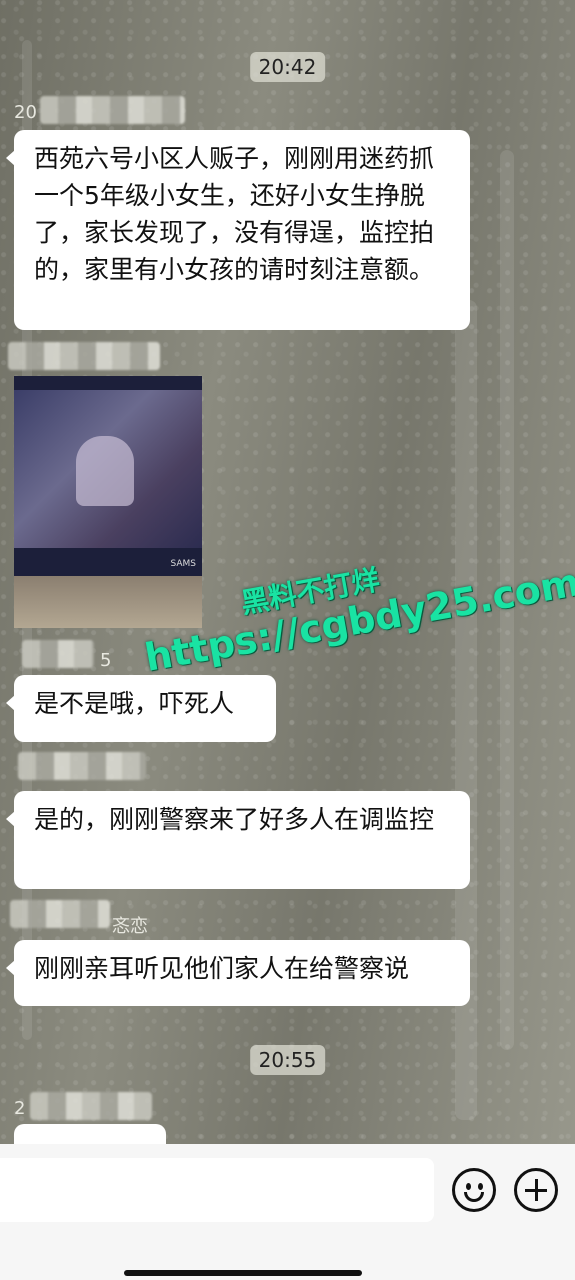 The image size is (575, 1280). Describe the element at coordinates (20, 1108) in the screenshot. I see `sender-name-prefix: 2` at that location.